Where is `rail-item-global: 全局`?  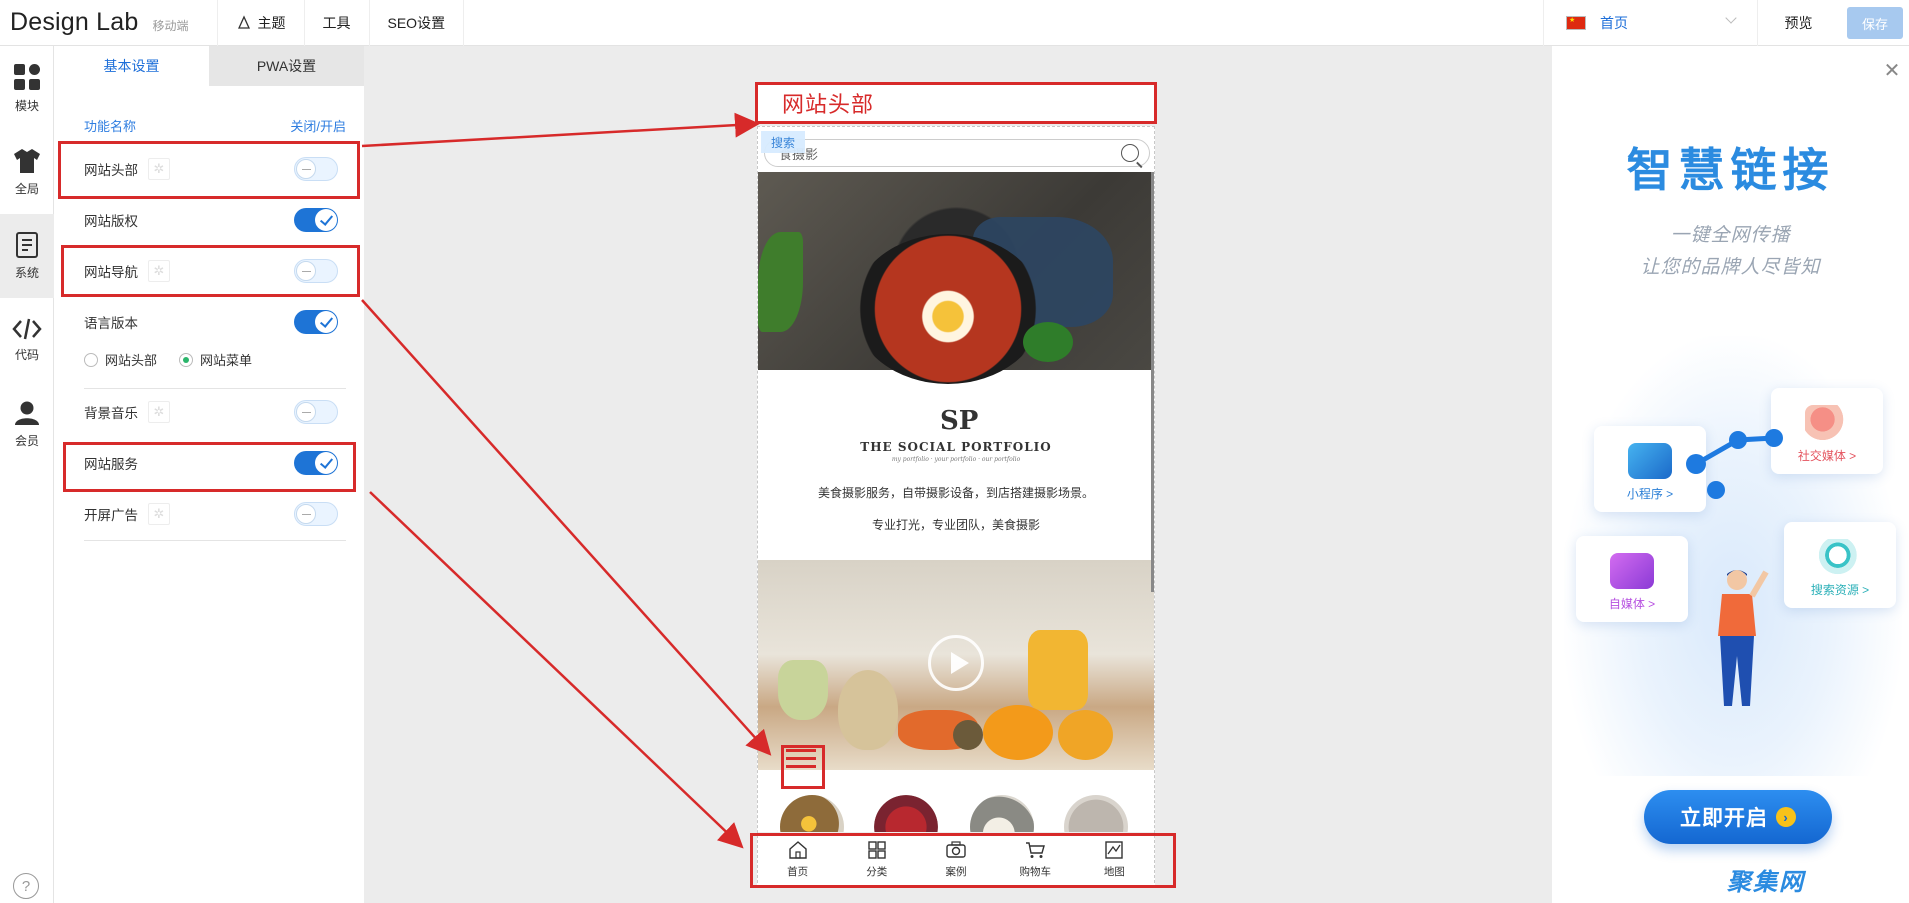 rail-item-global: 全局 is located at coordinates (27, 172).